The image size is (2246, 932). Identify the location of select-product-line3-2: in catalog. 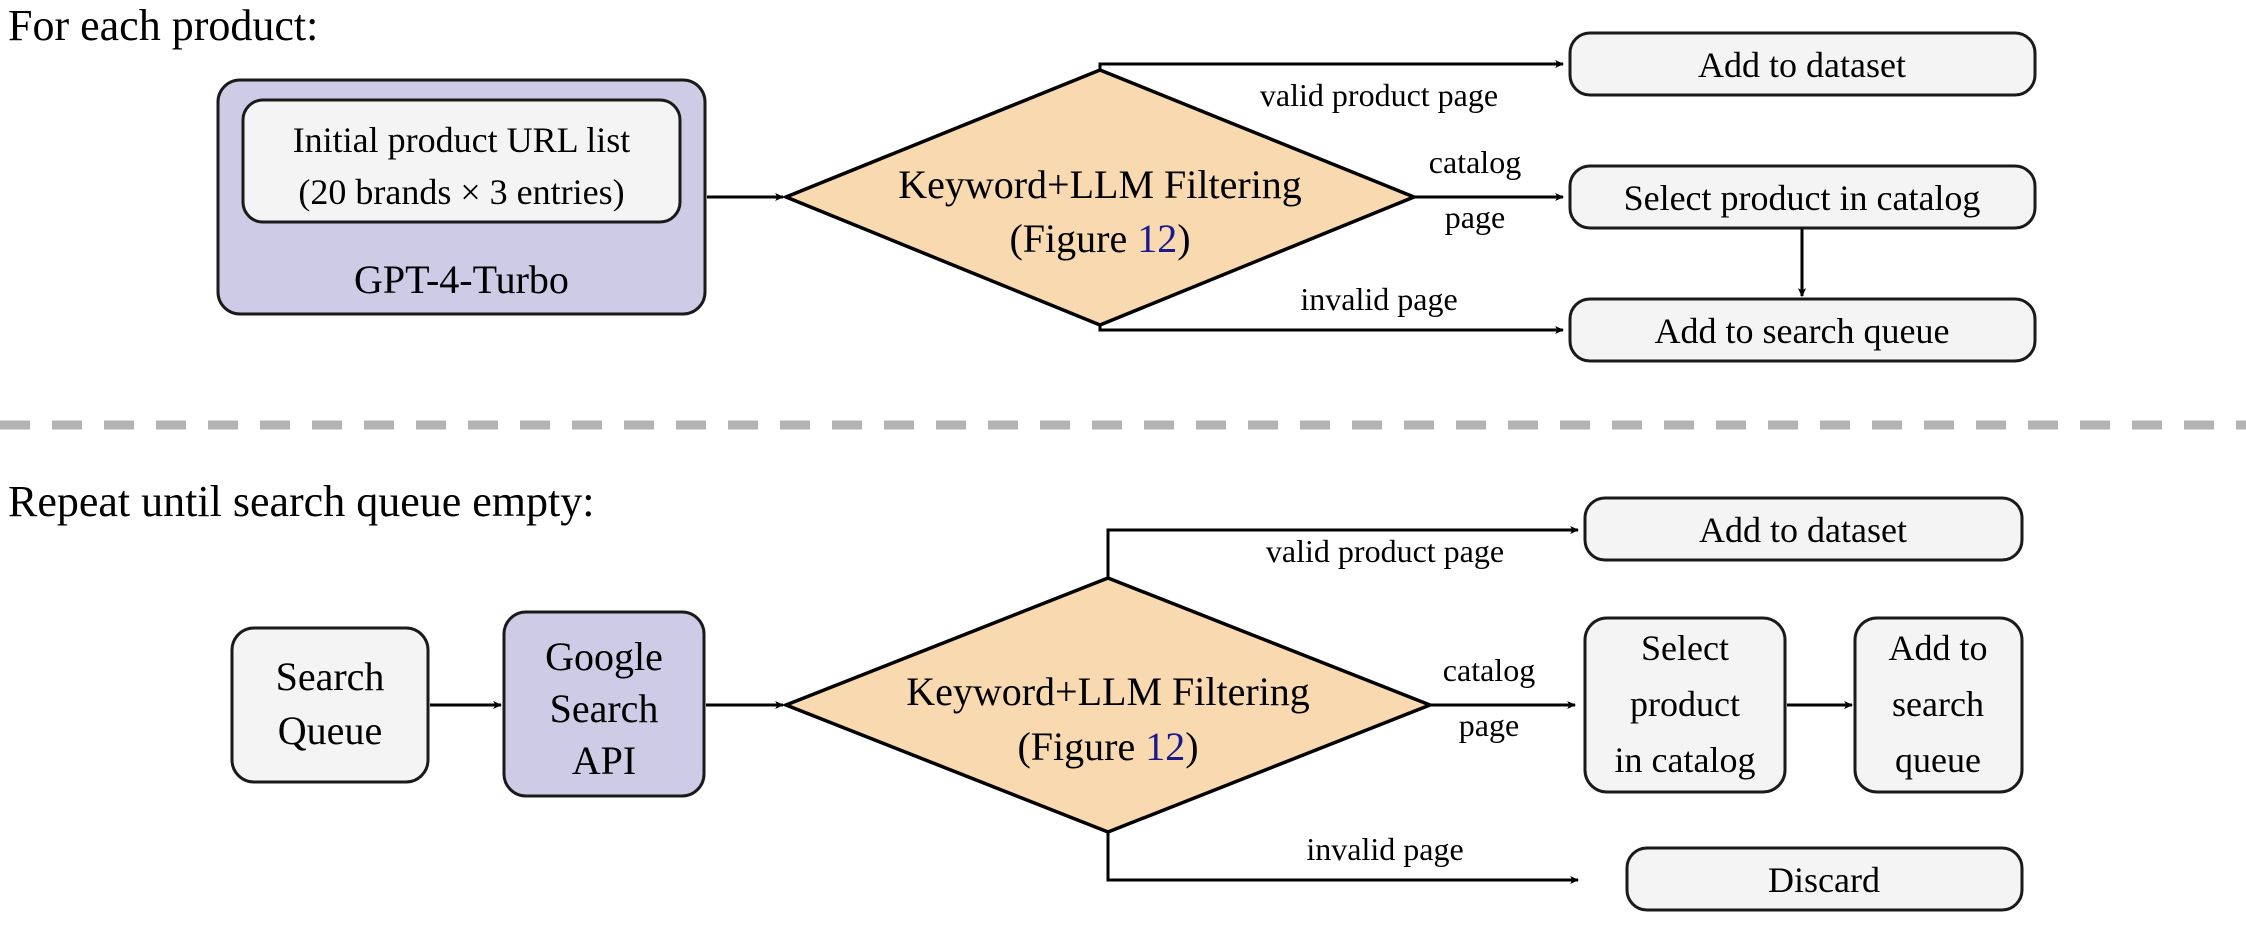
(1685, 760).